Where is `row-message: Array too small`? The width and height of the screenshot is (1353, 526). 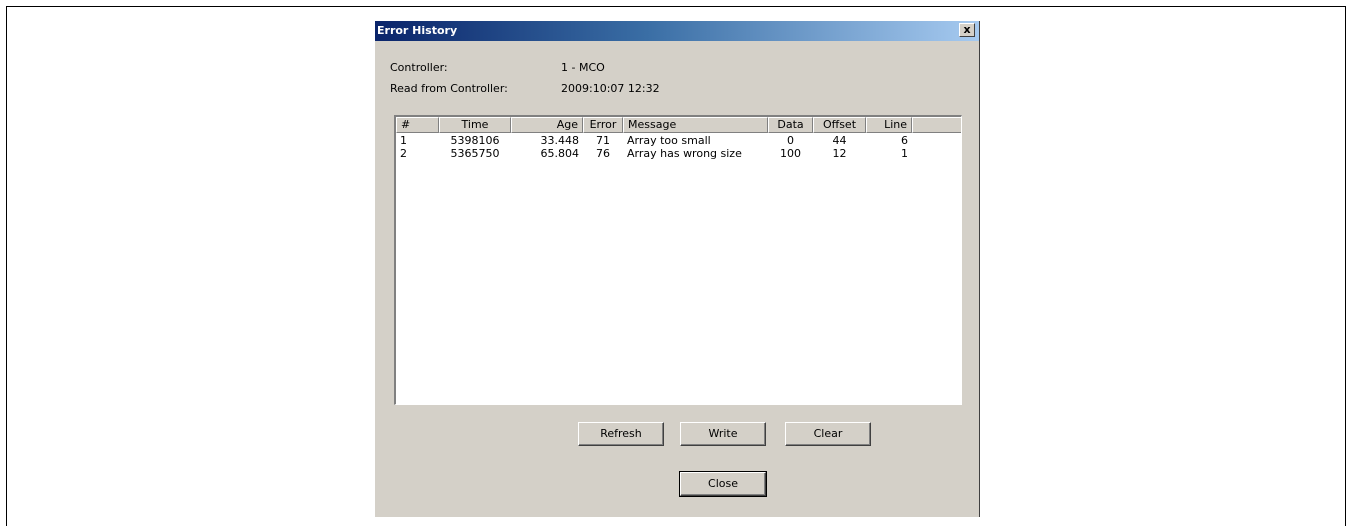 row-message: Array too small is located at coordinates (669, 140).